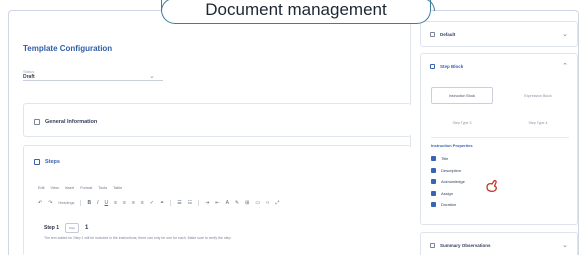 This screenshot has width=587, height=255. I want to click on step-block-header: Step Block, so click(446, 66).